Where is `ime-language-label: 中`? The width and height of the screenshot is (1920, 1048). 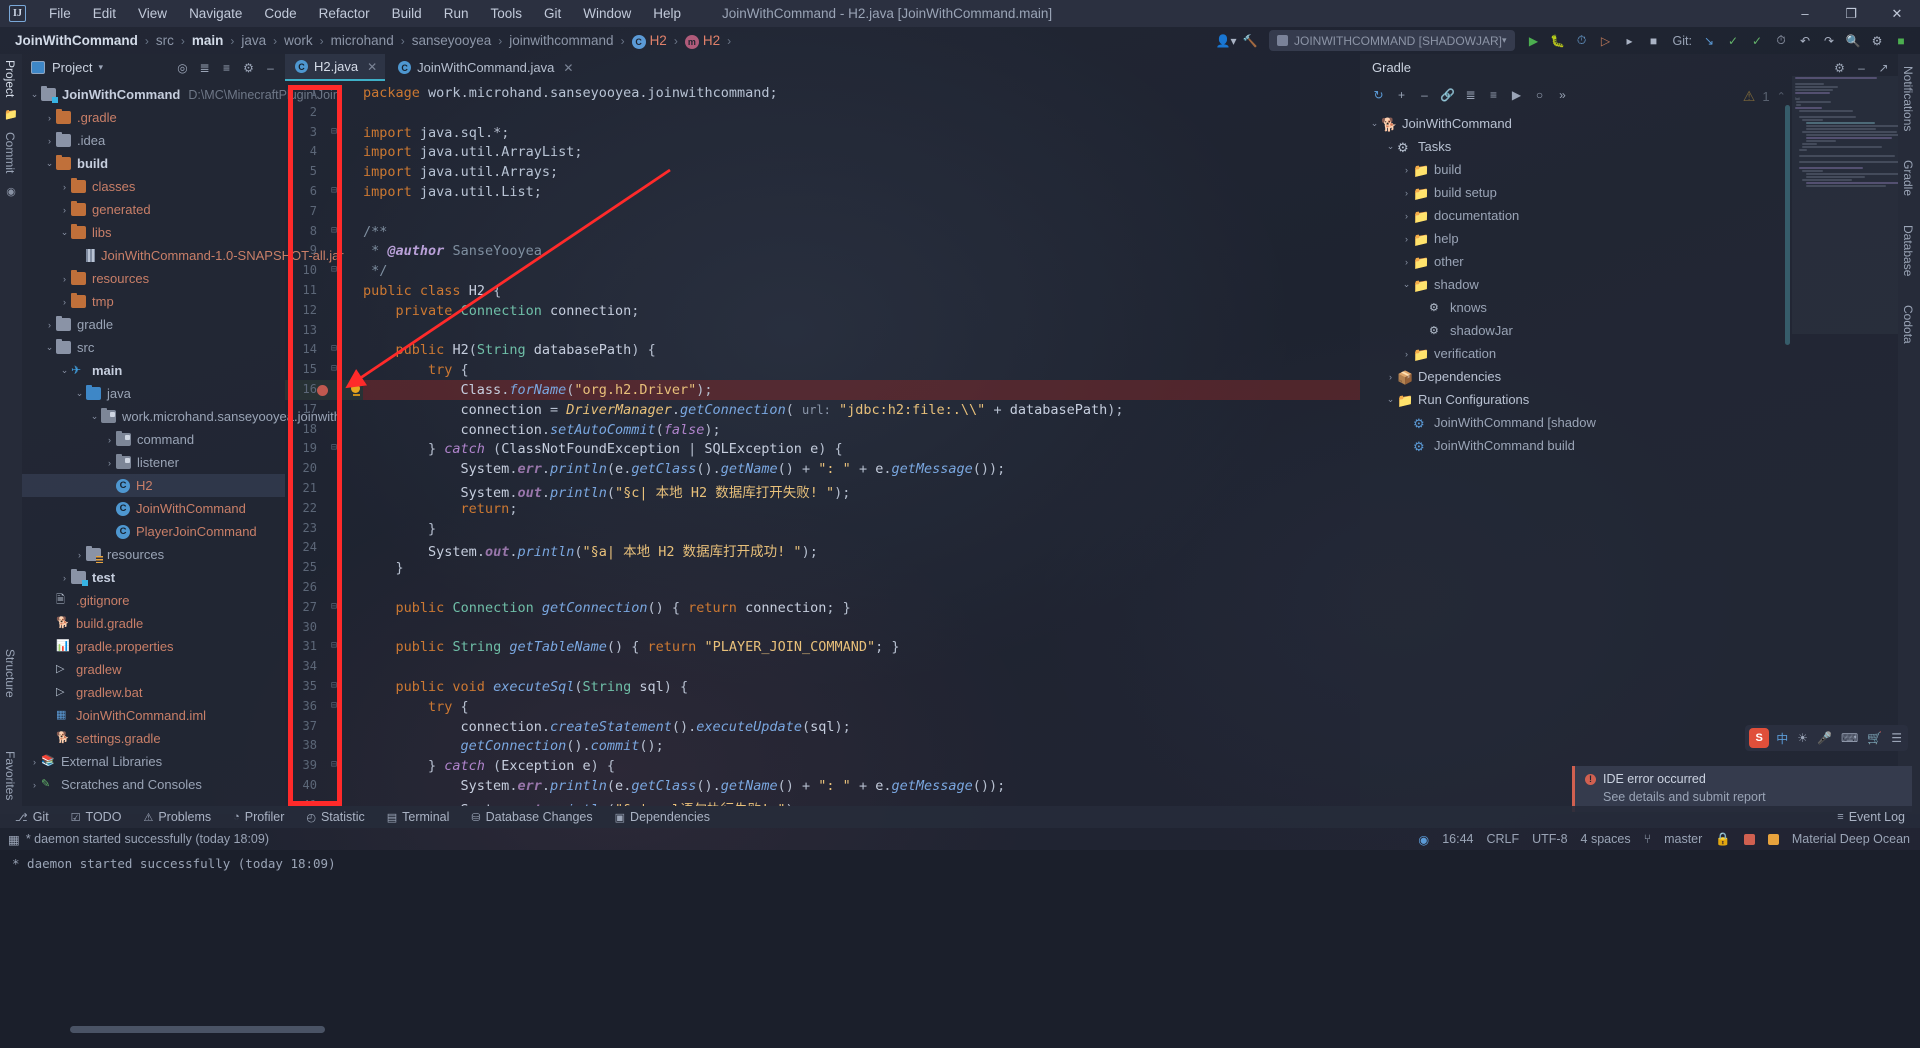 ime-language-label: 中 is located at coordinates (1782, 738).